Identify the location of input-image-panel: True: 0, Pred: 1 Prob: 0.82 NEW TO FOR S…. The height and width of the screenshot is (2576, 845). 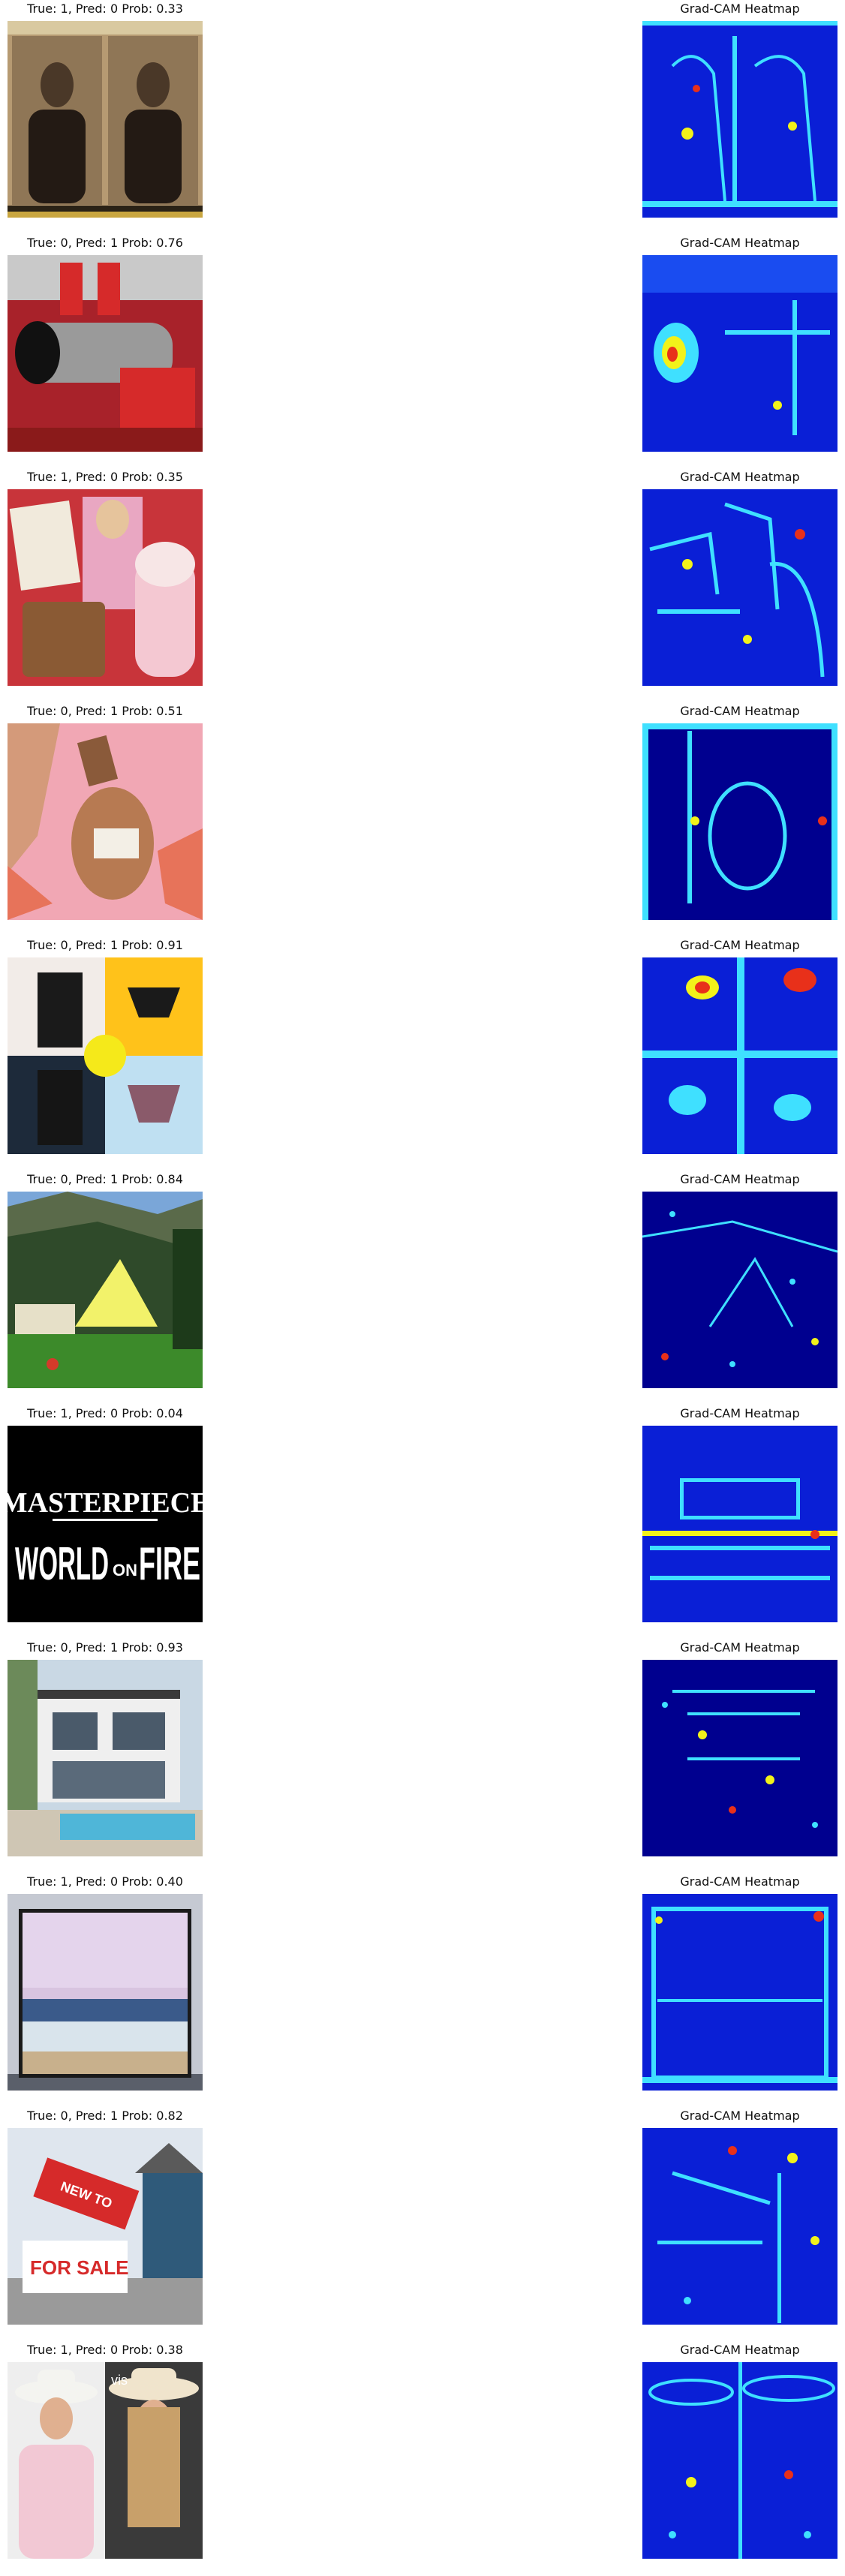
(105, 2216).